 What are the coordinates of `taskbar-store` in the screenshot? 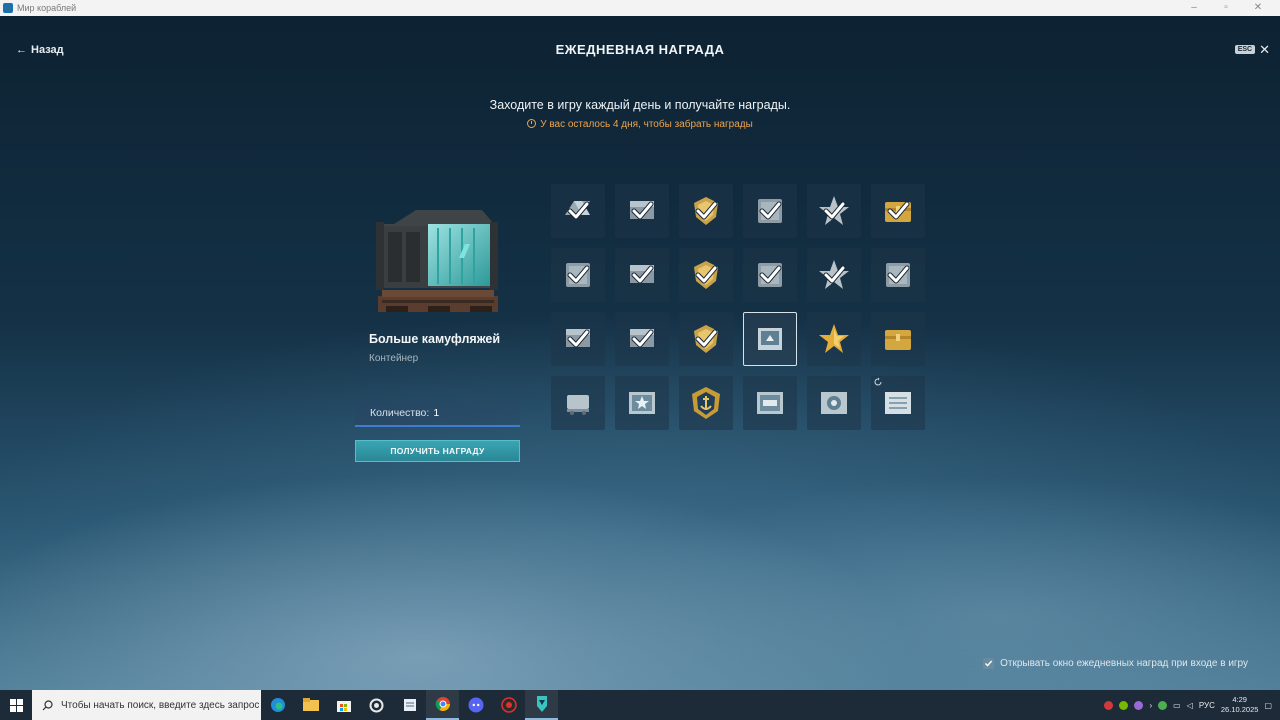 It's located at (343, 705).